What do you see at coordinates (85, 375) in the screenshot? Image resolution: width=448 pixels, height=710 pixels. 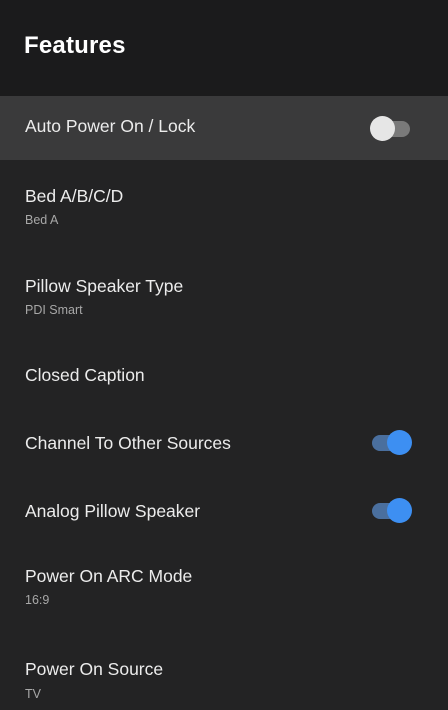 I see `setting-title: Closed Caption` at bounding box center [85, 375].